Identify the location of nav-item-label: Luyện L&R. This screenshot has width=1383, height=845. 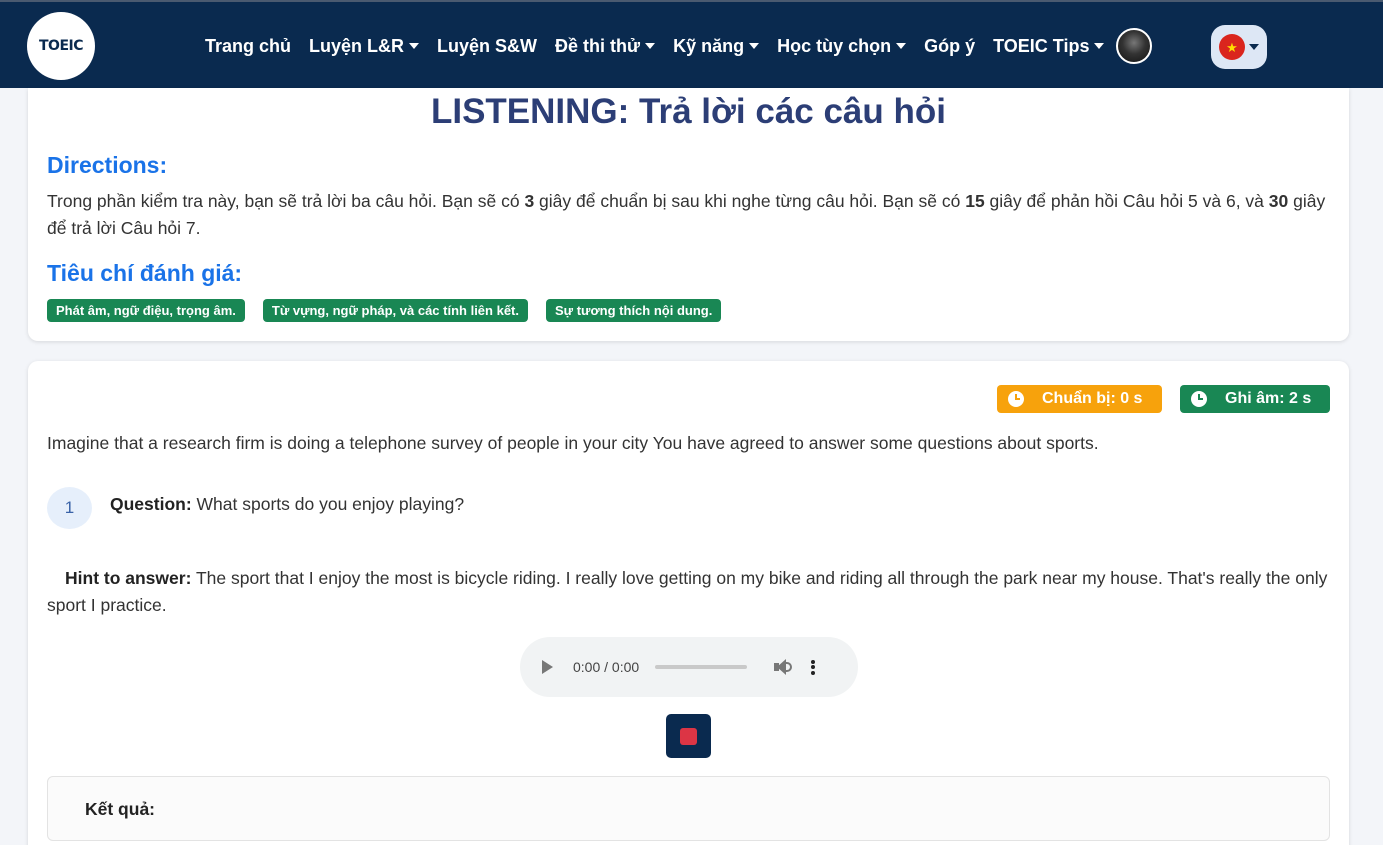
(357, 45).